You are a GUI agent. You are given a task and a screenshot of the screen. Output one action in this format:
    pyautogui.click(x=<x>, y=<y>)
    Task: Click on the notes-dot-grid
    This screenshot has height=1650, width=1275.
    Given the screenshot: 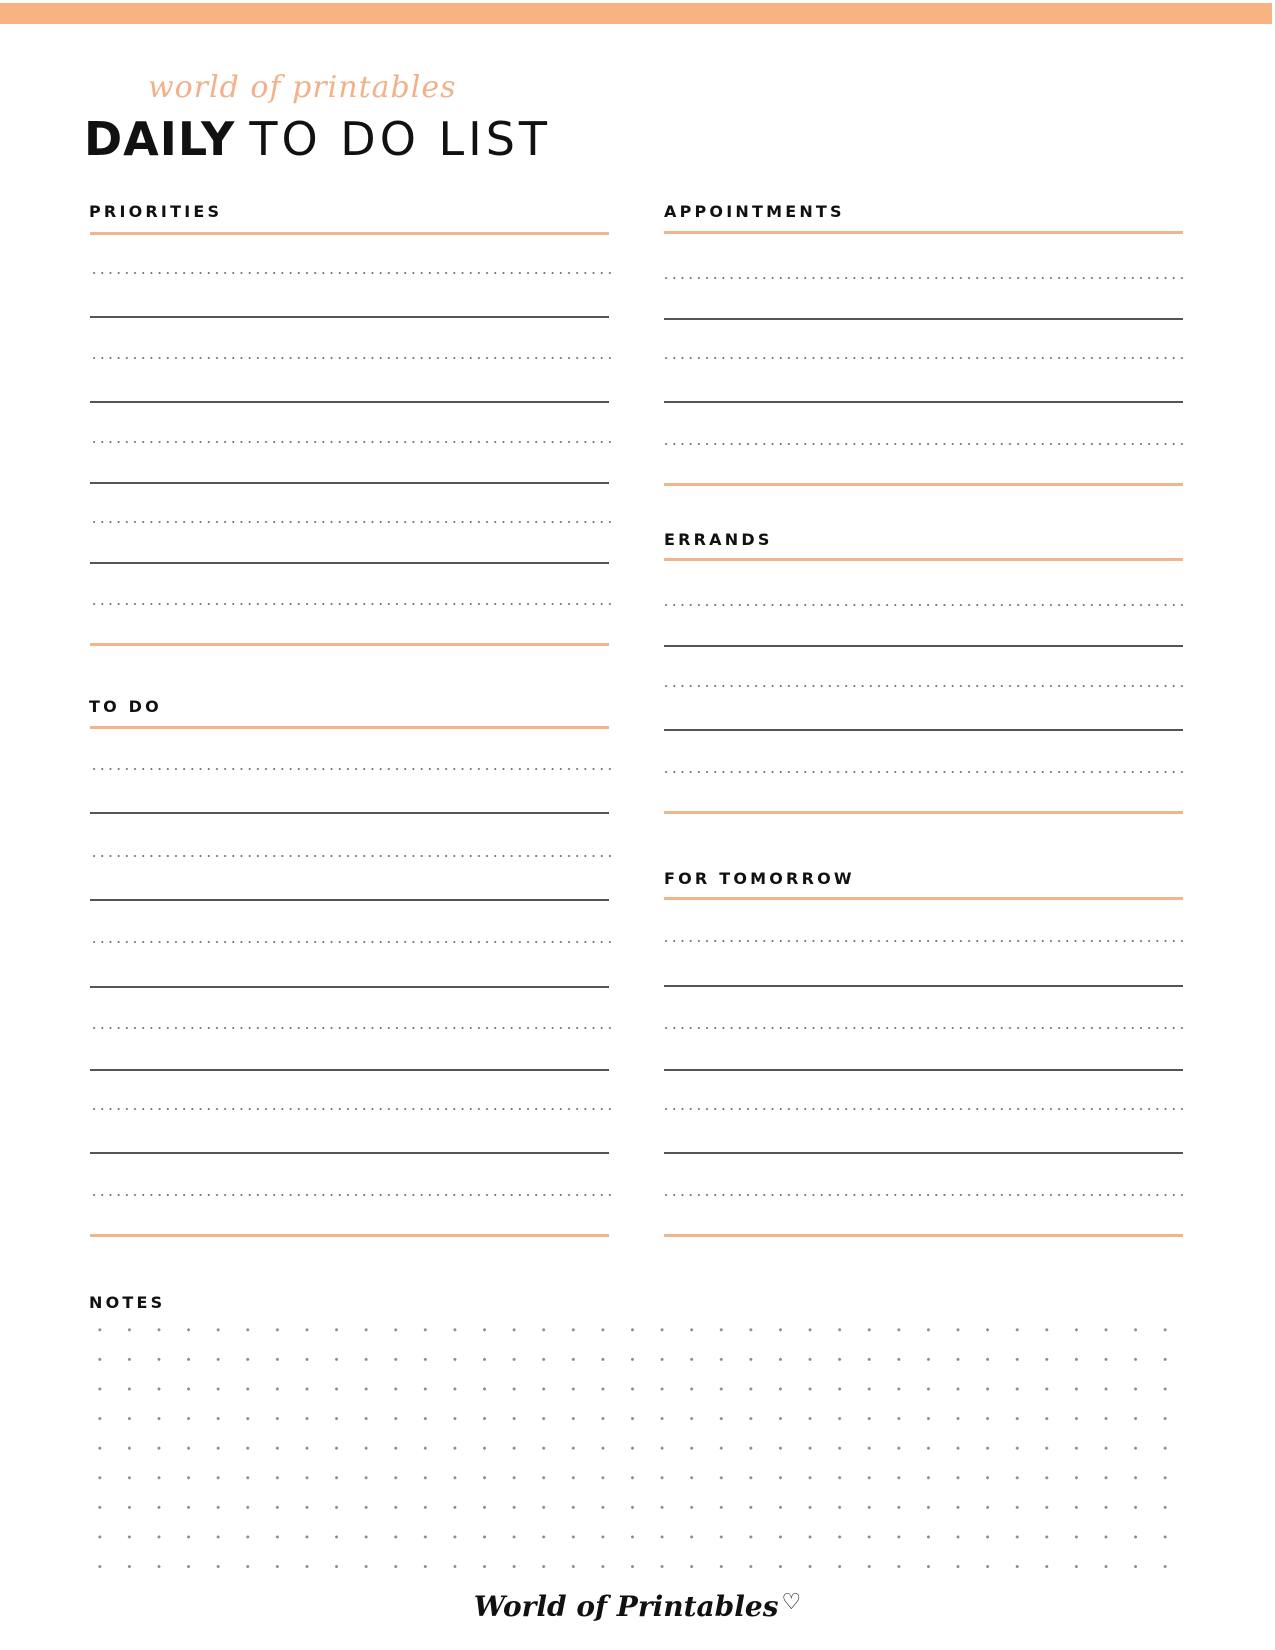 What is the action you would take?
    pyautogui.click(x=637, y=1447)
    